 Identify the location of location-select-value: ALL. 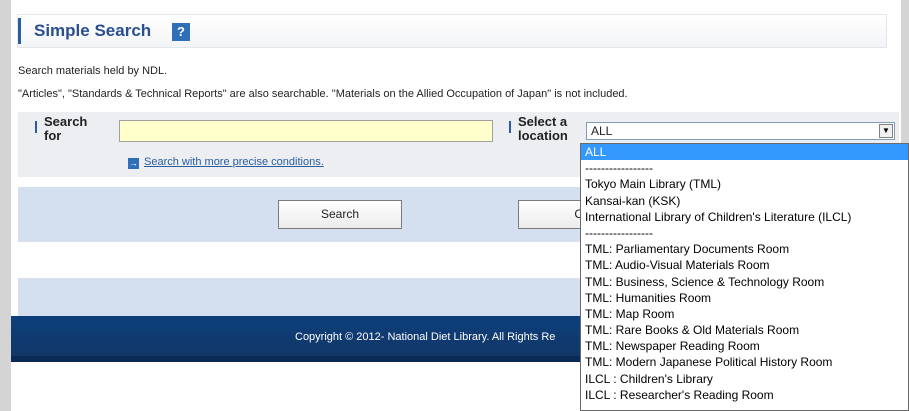
(602, 131).